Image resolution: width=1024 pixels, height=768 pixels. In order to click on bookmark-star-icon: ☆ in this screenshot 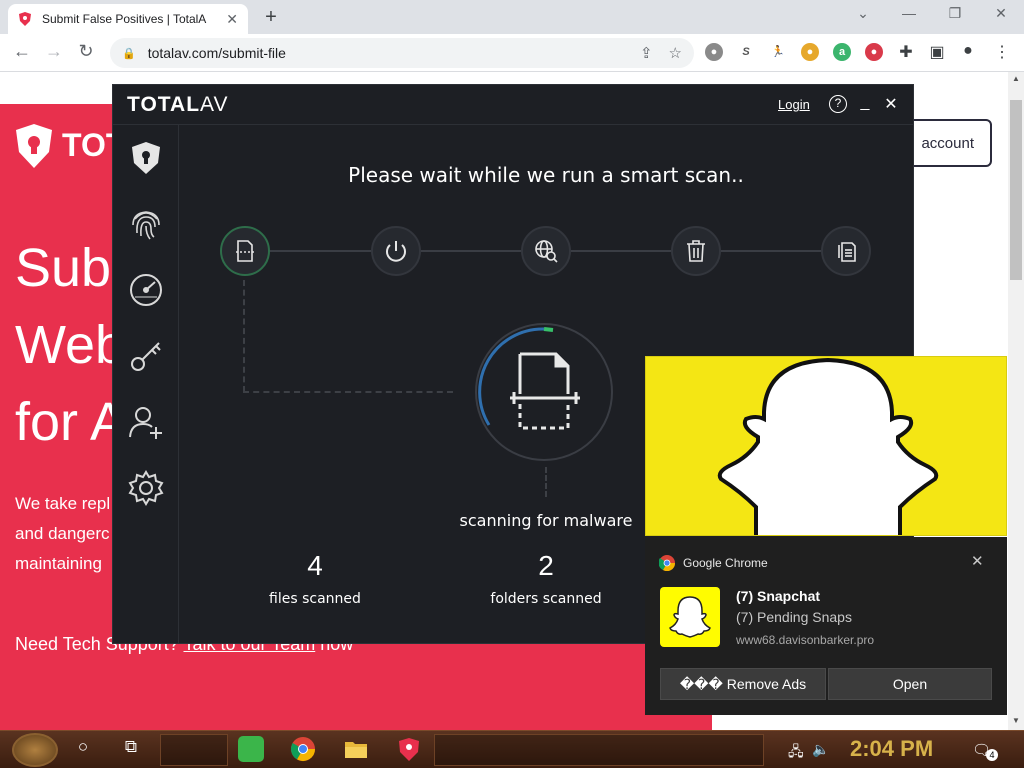, I will do `click(675, 53)`.